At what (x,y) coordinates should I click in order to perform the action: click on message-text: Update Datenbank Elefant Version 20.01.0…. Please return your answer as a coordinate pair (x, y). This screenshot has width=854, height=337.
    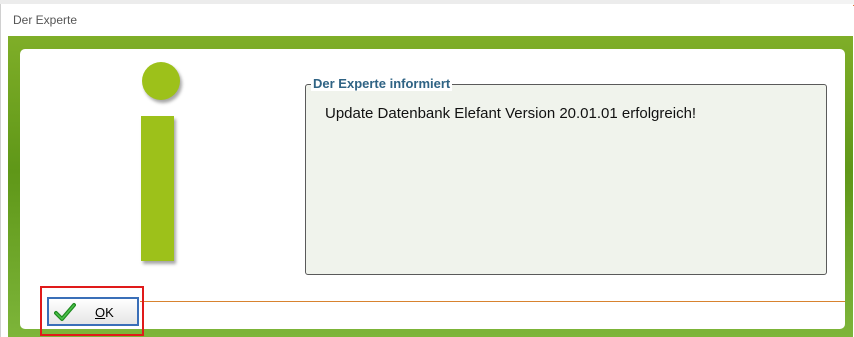
    Looking at the image, I should click on (511, 113).